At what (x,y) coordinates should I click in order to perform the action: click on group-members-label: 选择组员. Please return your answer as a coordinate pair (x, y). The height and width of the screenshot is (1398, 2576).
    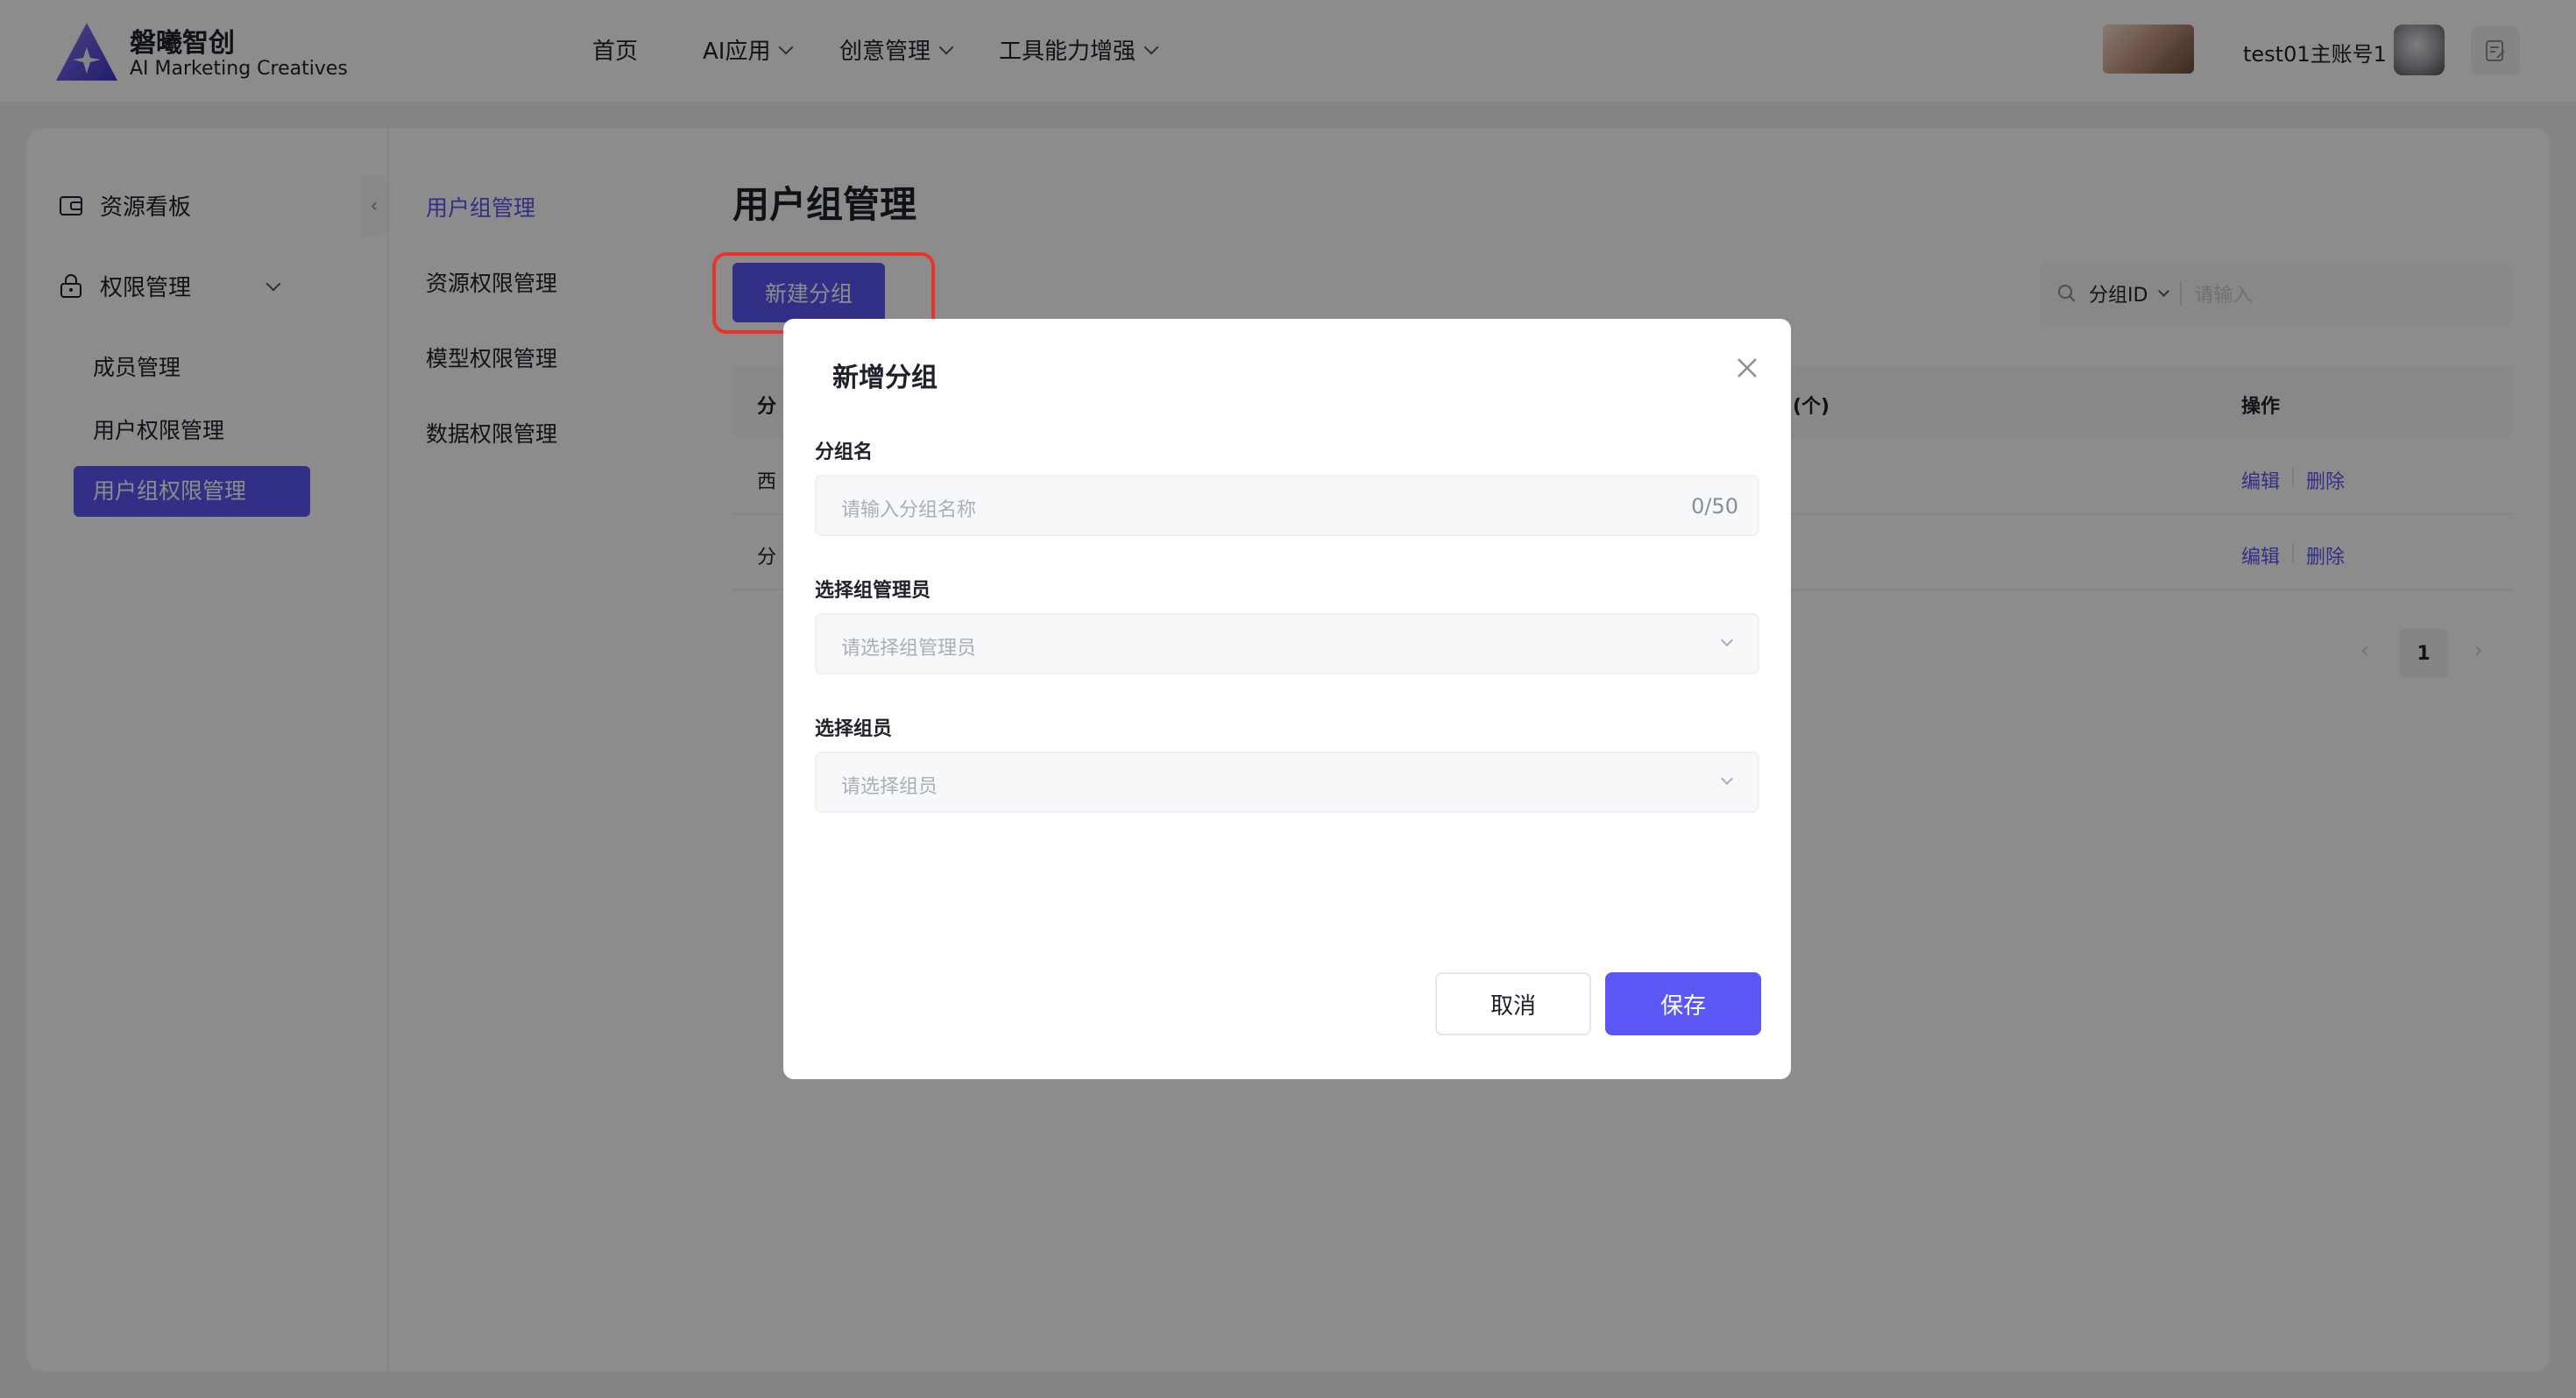
    Looking at the image, I should click on (854, 729).